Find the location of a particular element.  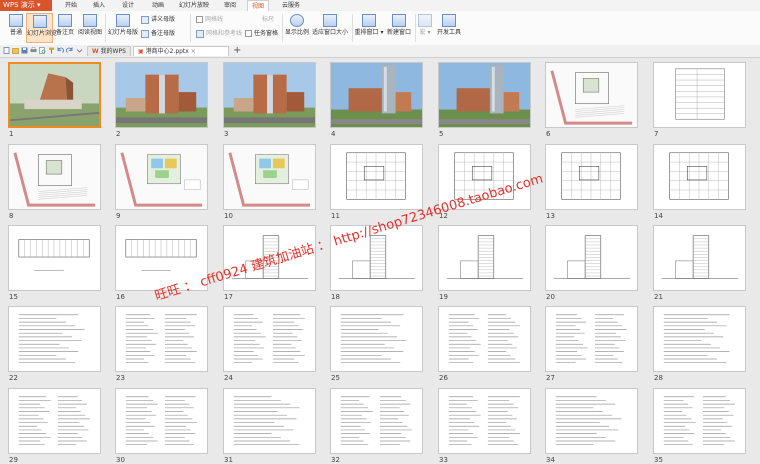

slide-number: 31 is located at coordinates (228, 460).